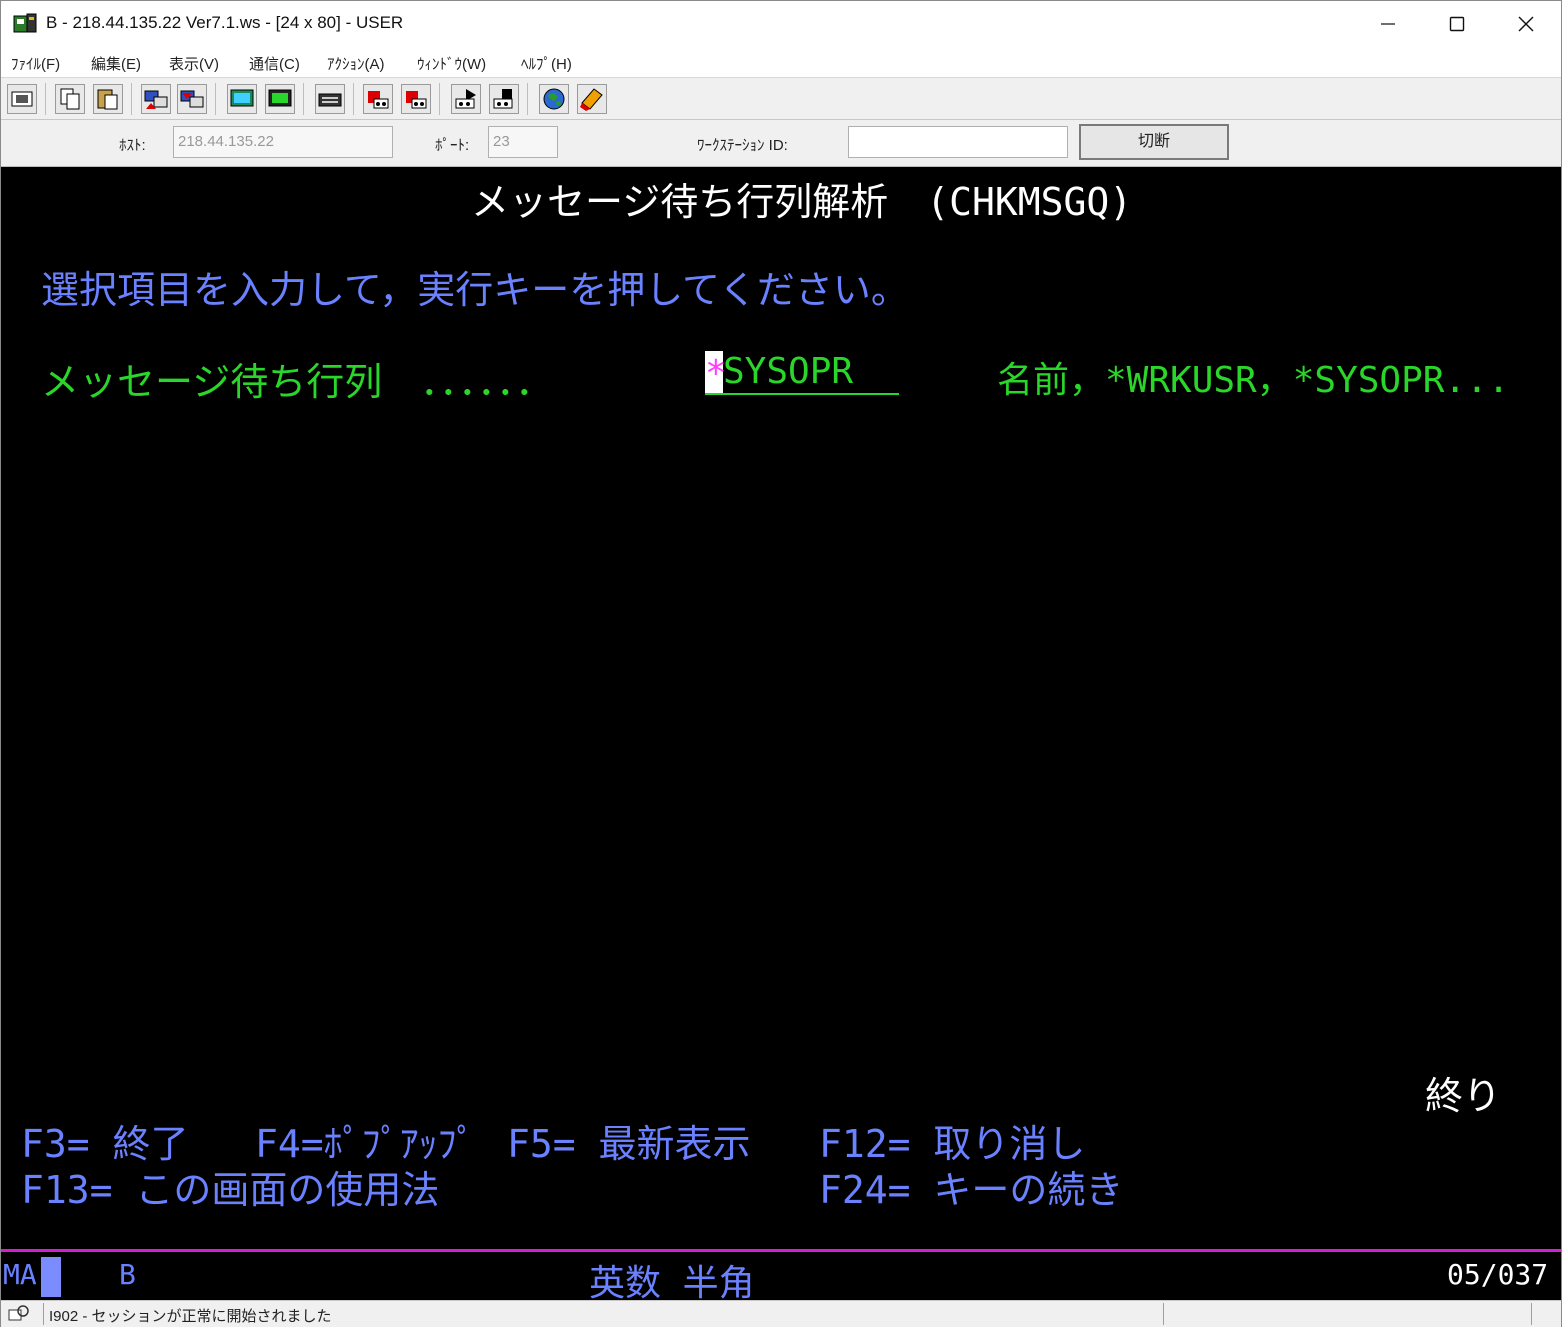  I want to click on play-icon, so click(465, 99).